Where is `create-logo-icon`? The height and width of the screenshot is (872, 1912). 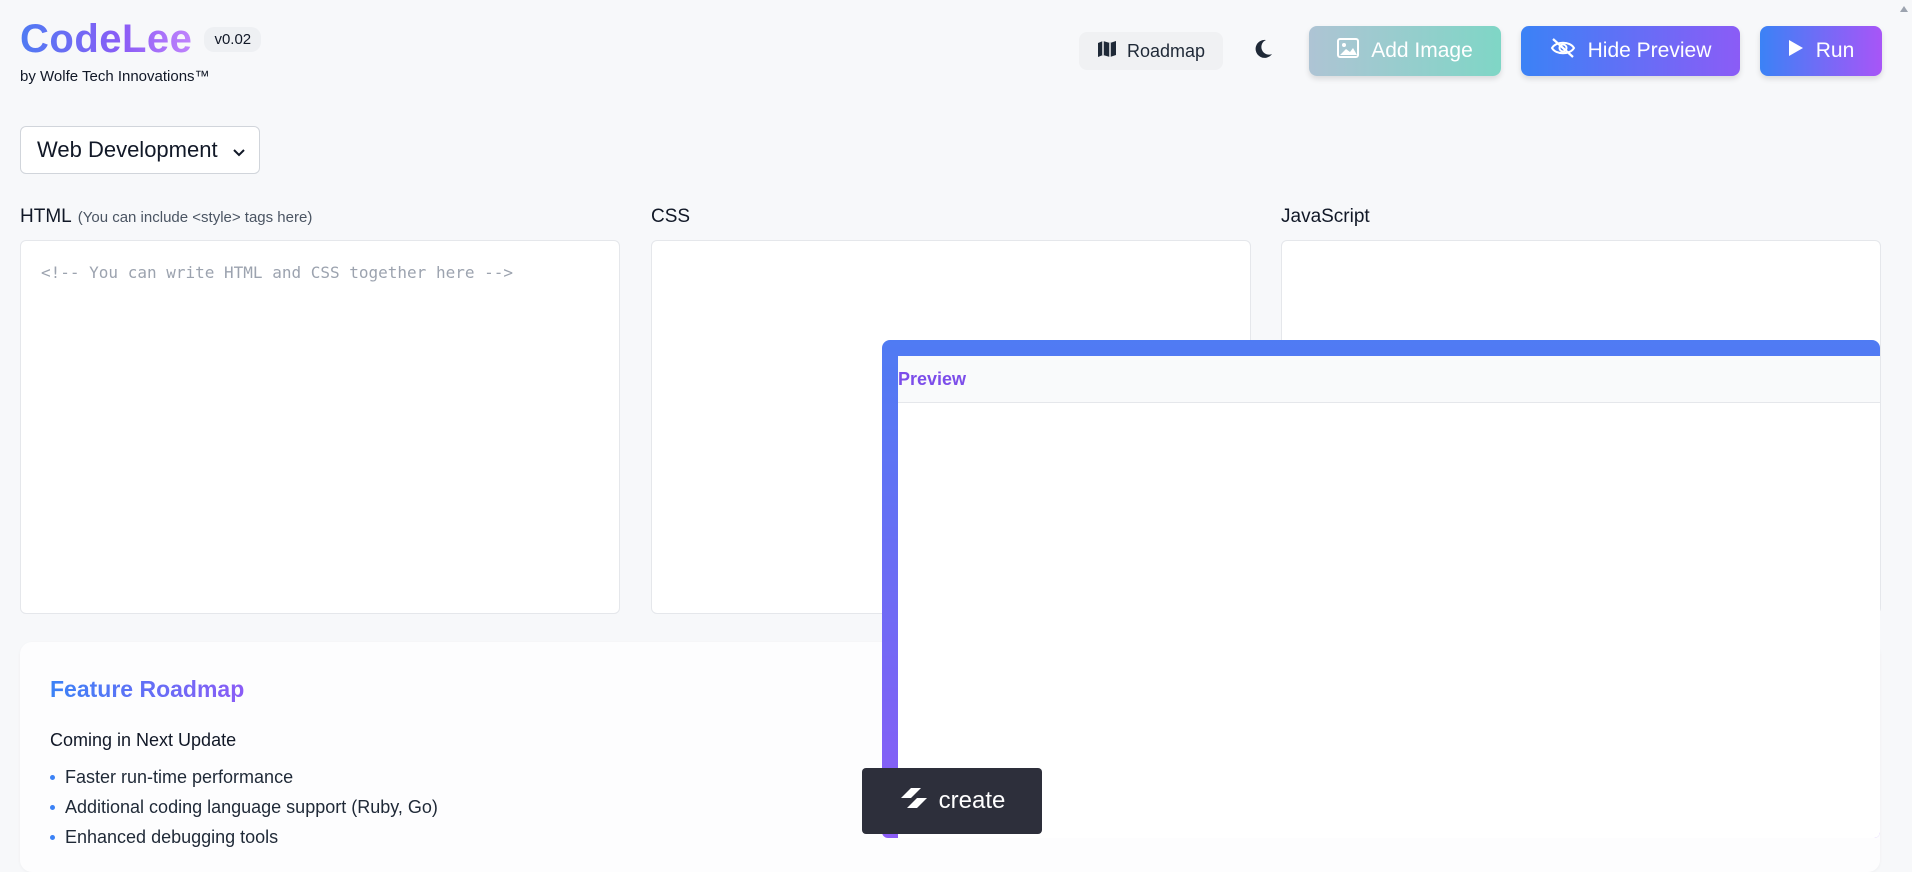
create-logo-icon is located at coordinates (914, 801).